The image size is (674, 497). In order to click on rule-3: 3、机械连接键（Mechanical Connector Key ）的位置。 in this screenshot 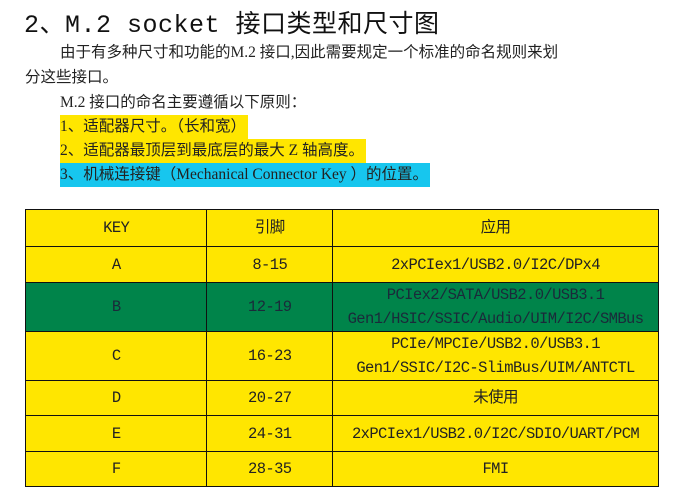, I will do `click(245, 175)`.